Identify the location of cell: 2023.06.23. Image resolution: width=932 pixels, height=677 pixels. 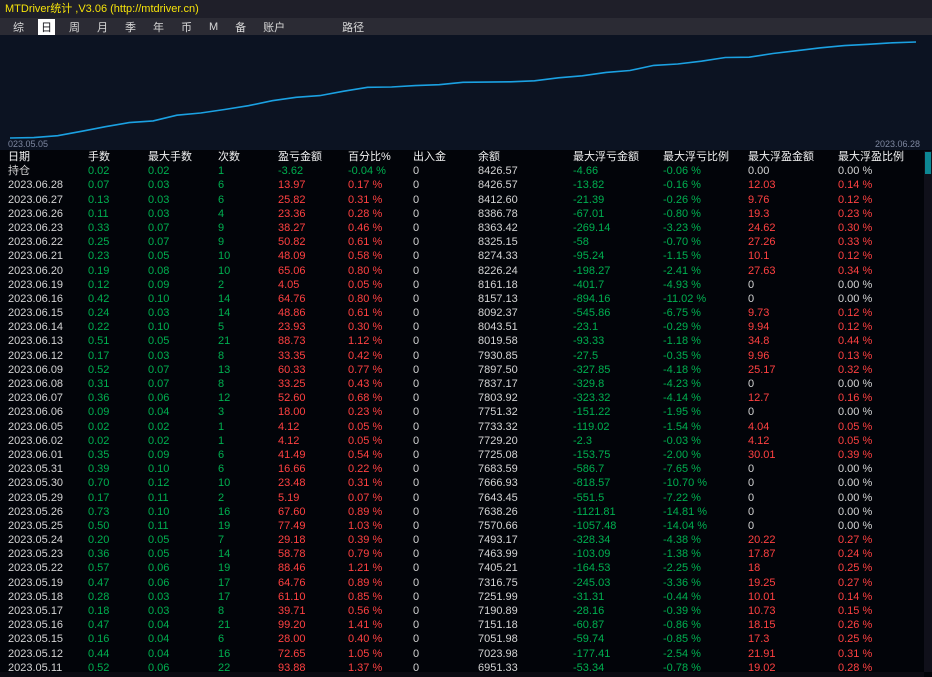
(36, 227).